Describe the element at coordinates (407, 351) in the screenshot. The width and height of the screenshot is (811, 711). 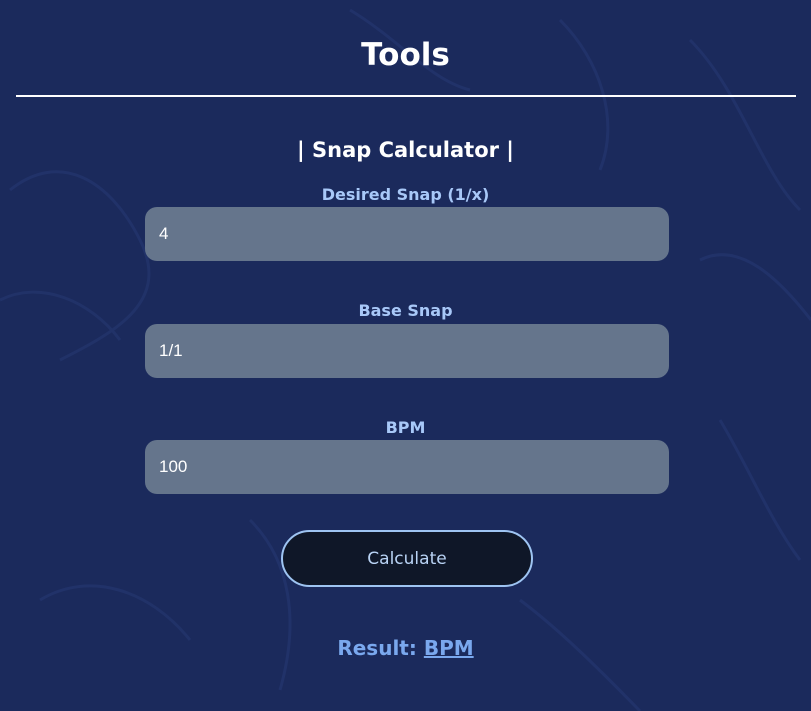
I see `base-snap-input` at that location.